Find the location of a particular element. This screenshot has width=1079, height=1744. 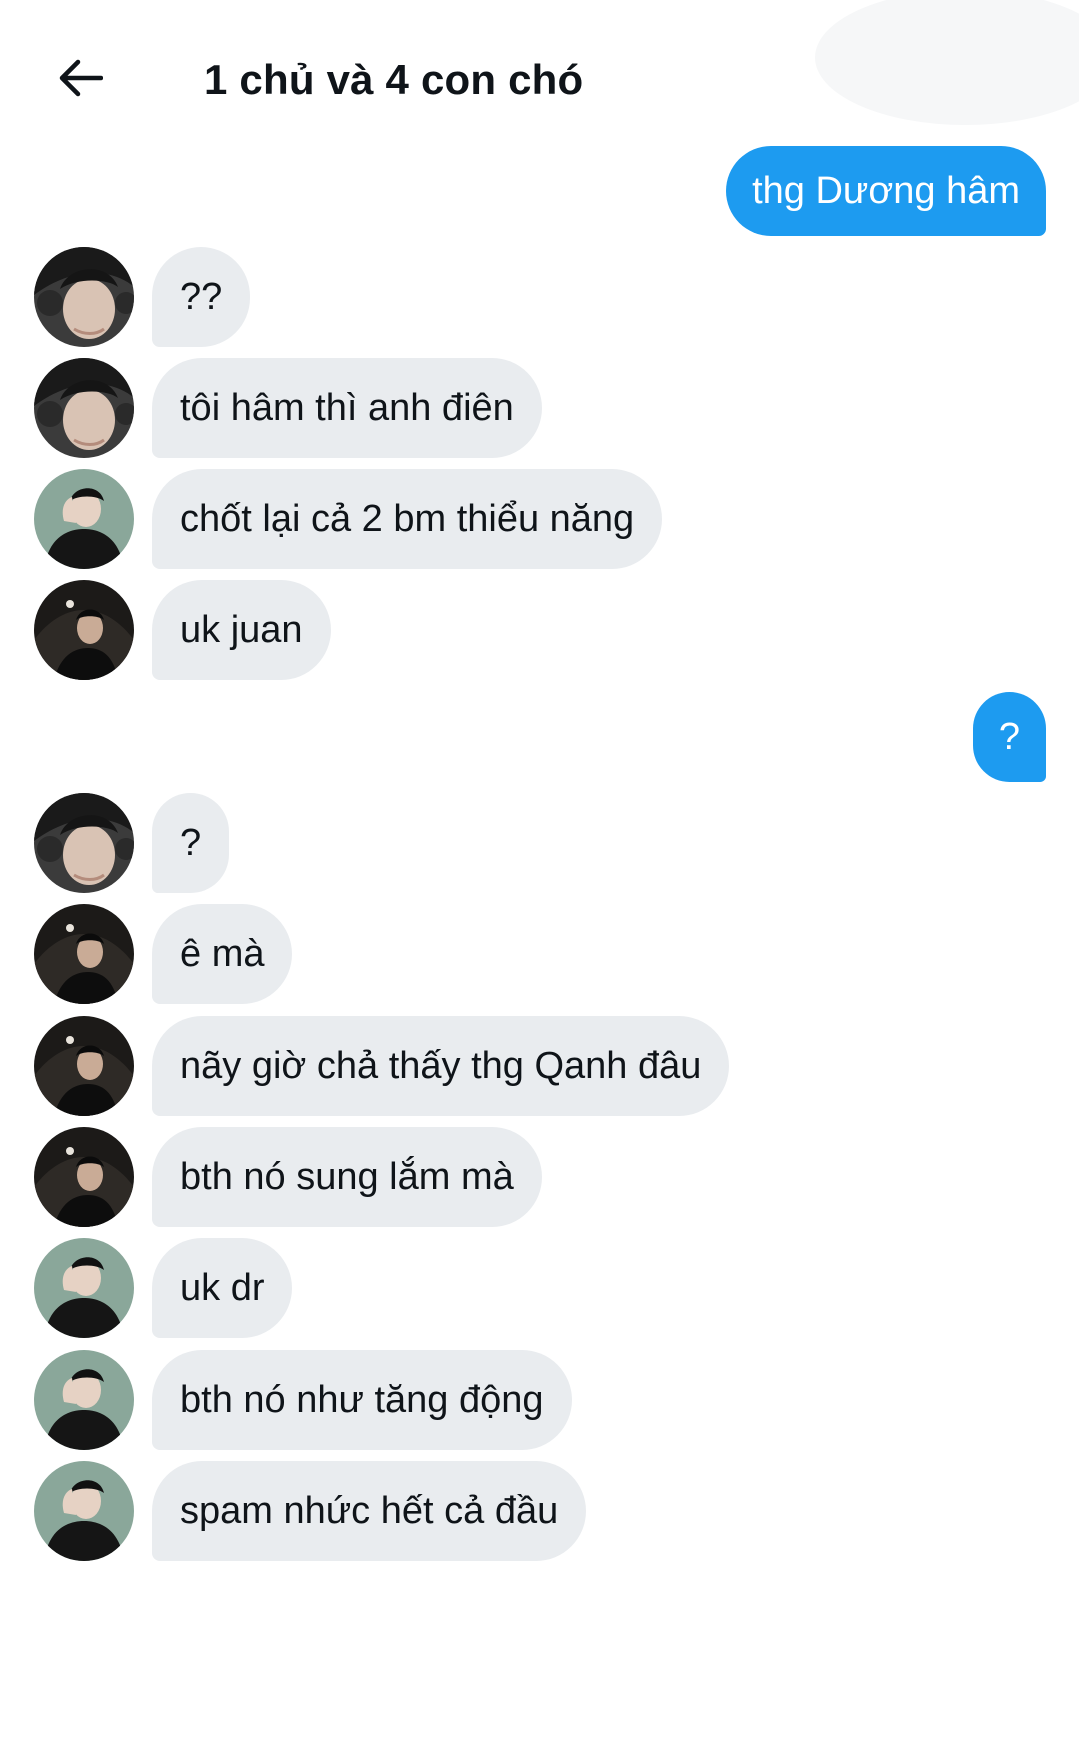

message-row-incoming: spam nhức hết cả đầu is located at coordinates (310, 1511).